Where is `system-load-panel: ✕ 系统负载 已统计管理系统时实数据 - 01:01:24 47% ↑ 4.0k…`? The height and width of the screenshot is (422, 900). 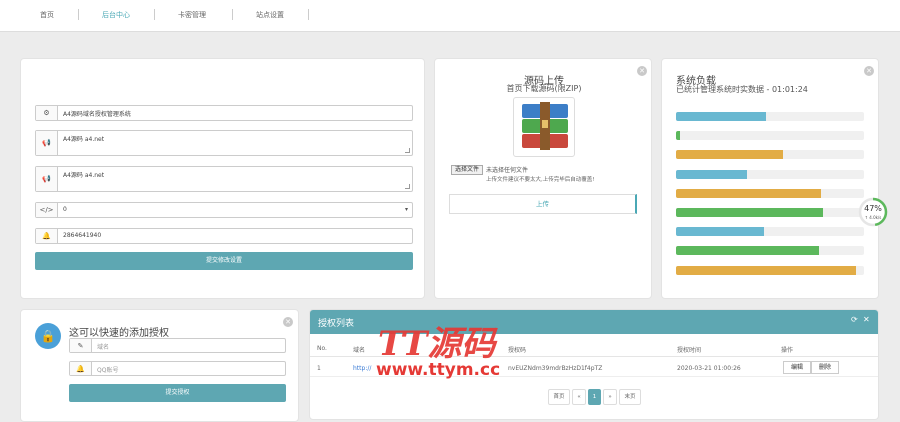 system-load-panel: ✕ 系统负载 已统计管理系统时实数据 - 01:01:24 47% ↑ 4.0k… is located at coordinates (774, 178).